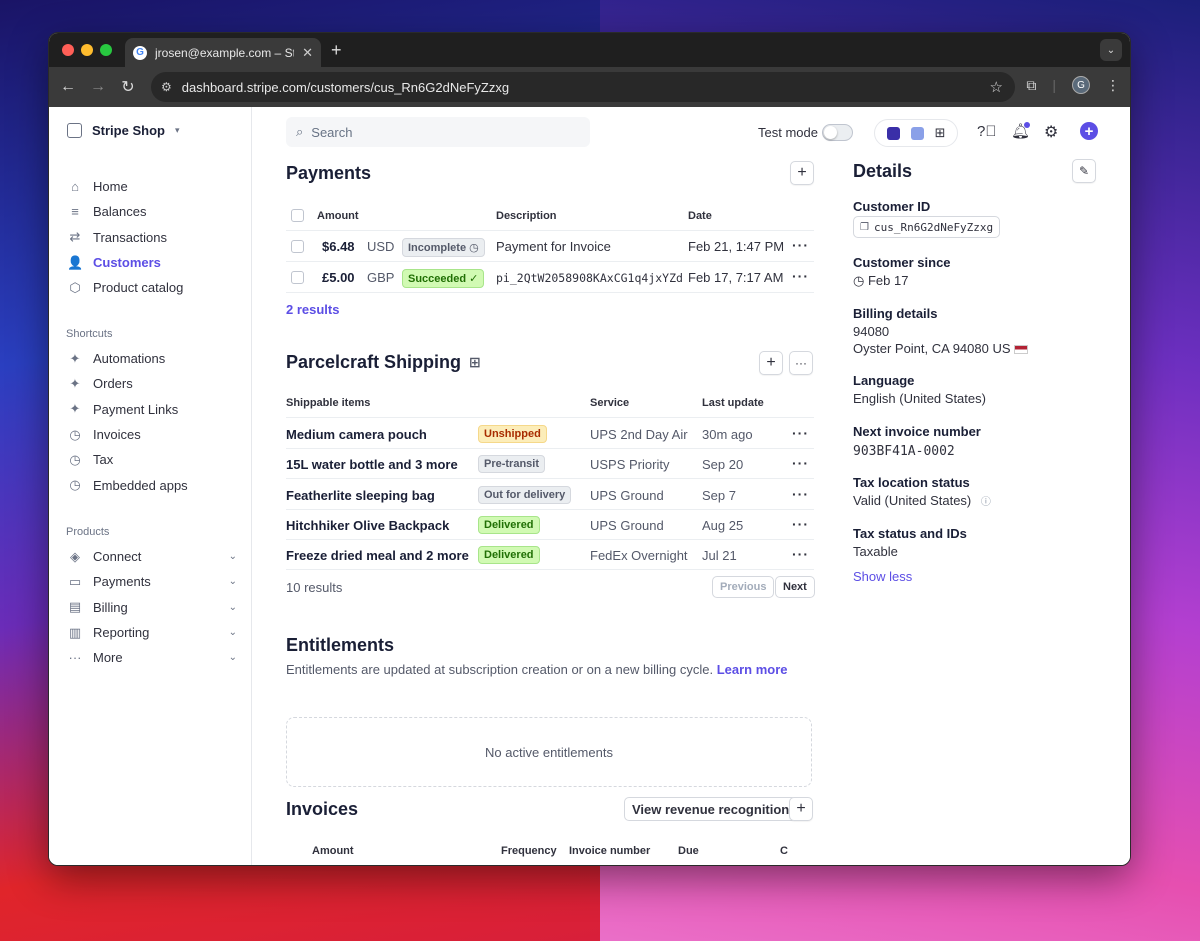 The width and height of the screenshot is (1200, 941). What do you see at coordinates (152, 632) in the screenshot?
I see `sidebar-item-reporting: ▥ Reporting ⌄` at bounding box center [152, 632].